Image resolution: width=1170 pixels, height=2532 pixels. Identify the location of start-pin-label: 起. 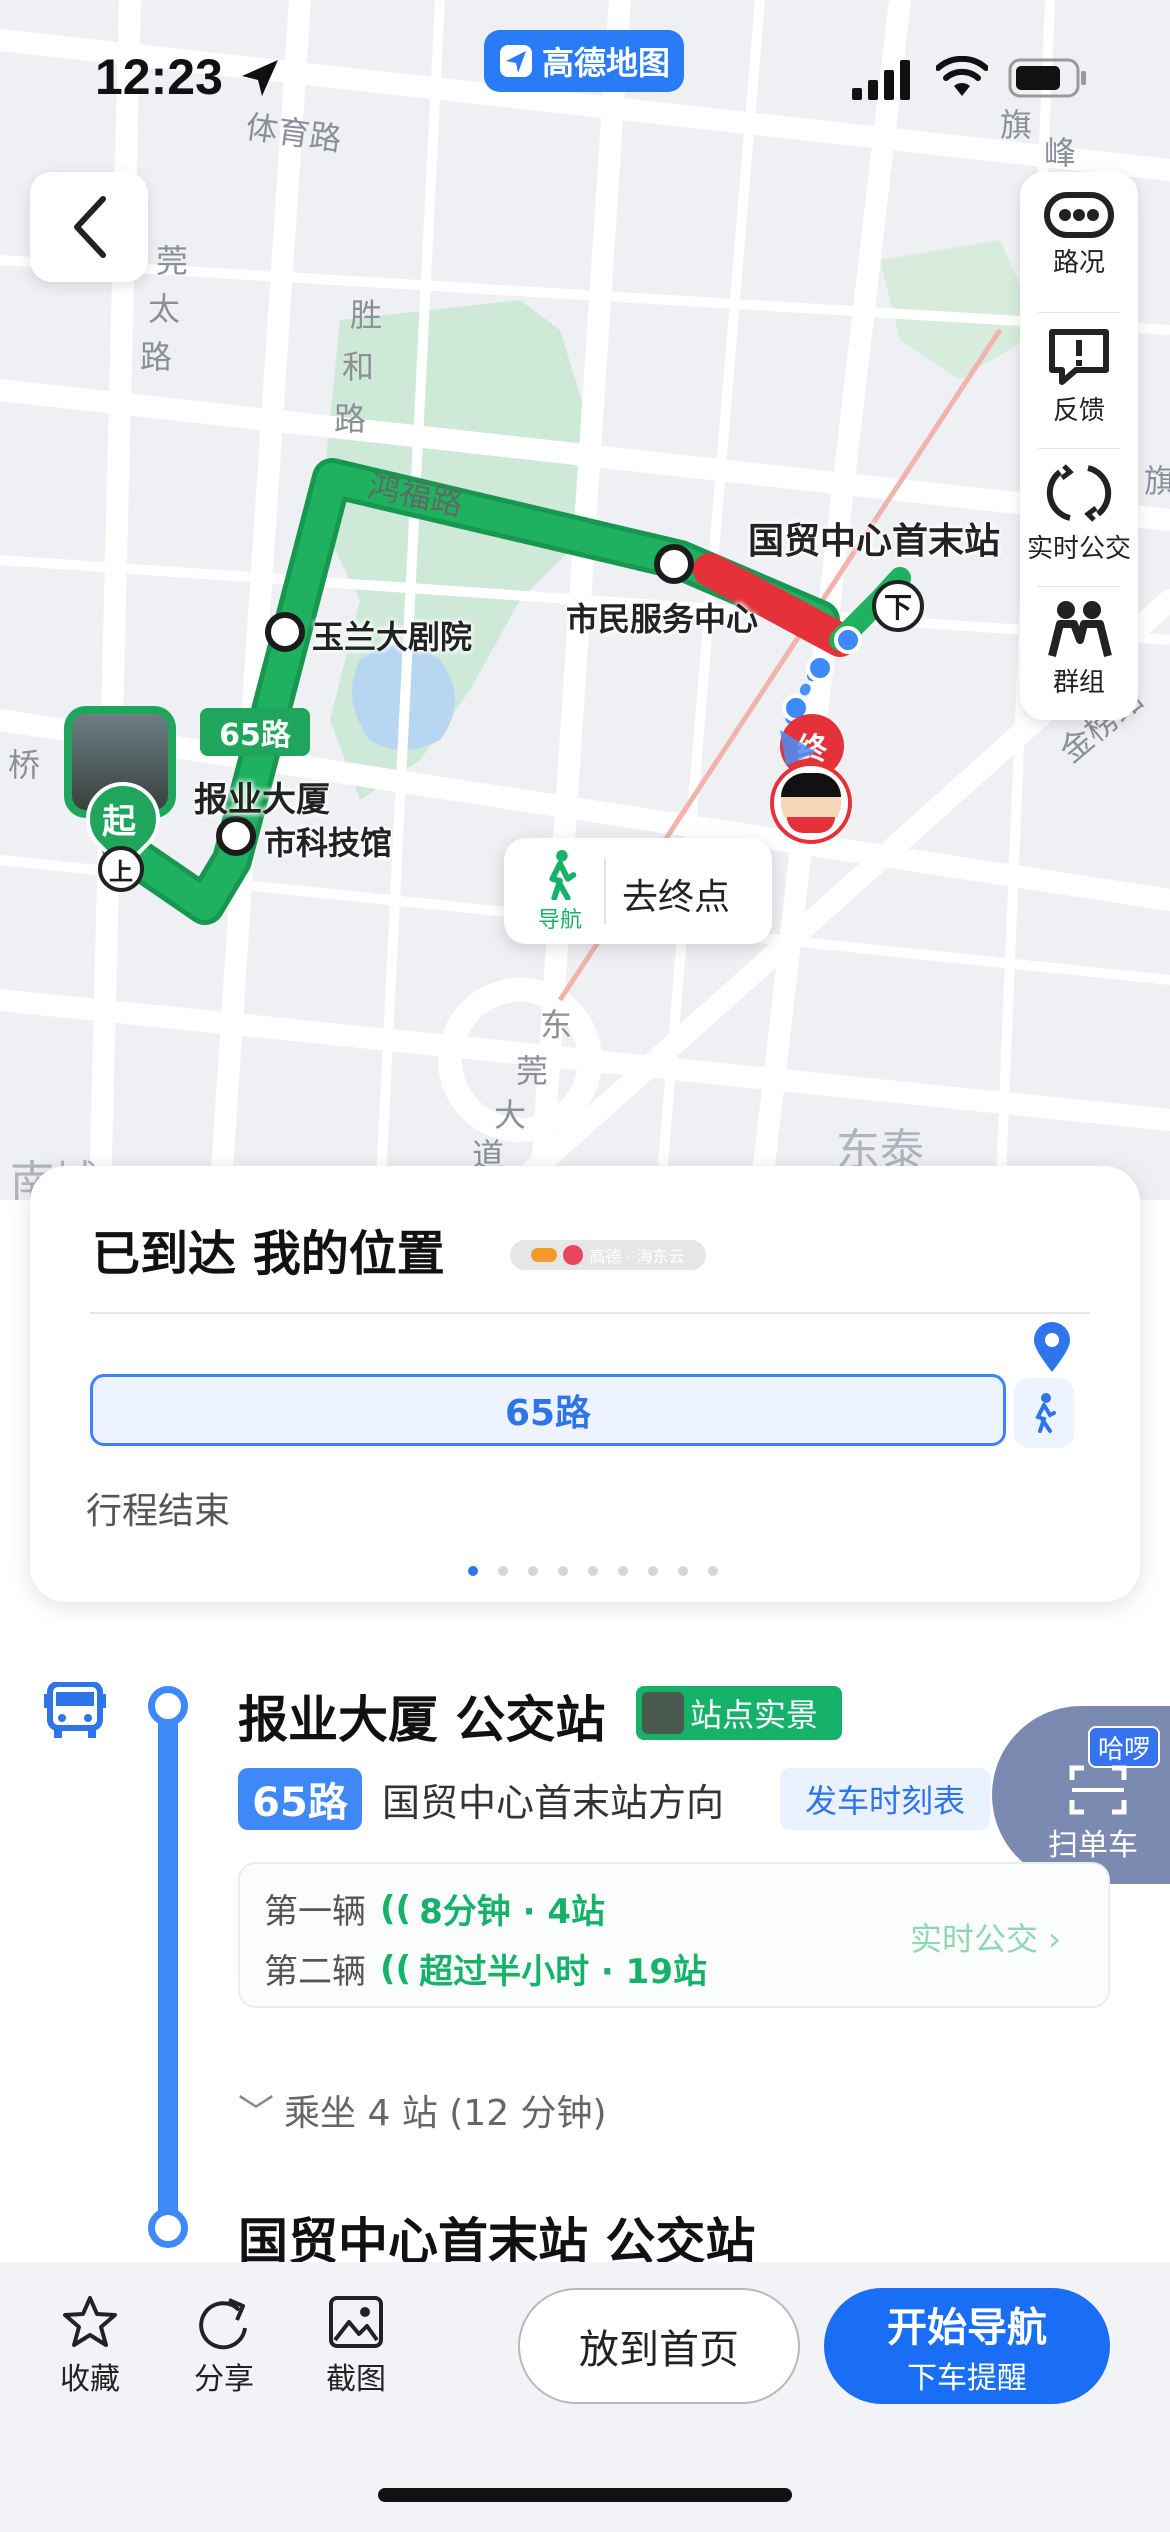
(119, 822).